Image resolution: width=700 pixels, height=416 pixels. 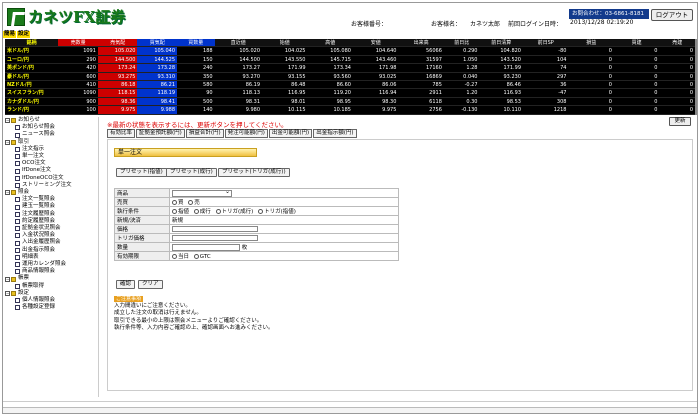 I want to click on menu-item: 約定履歴照会, so click(x=51, y=221).